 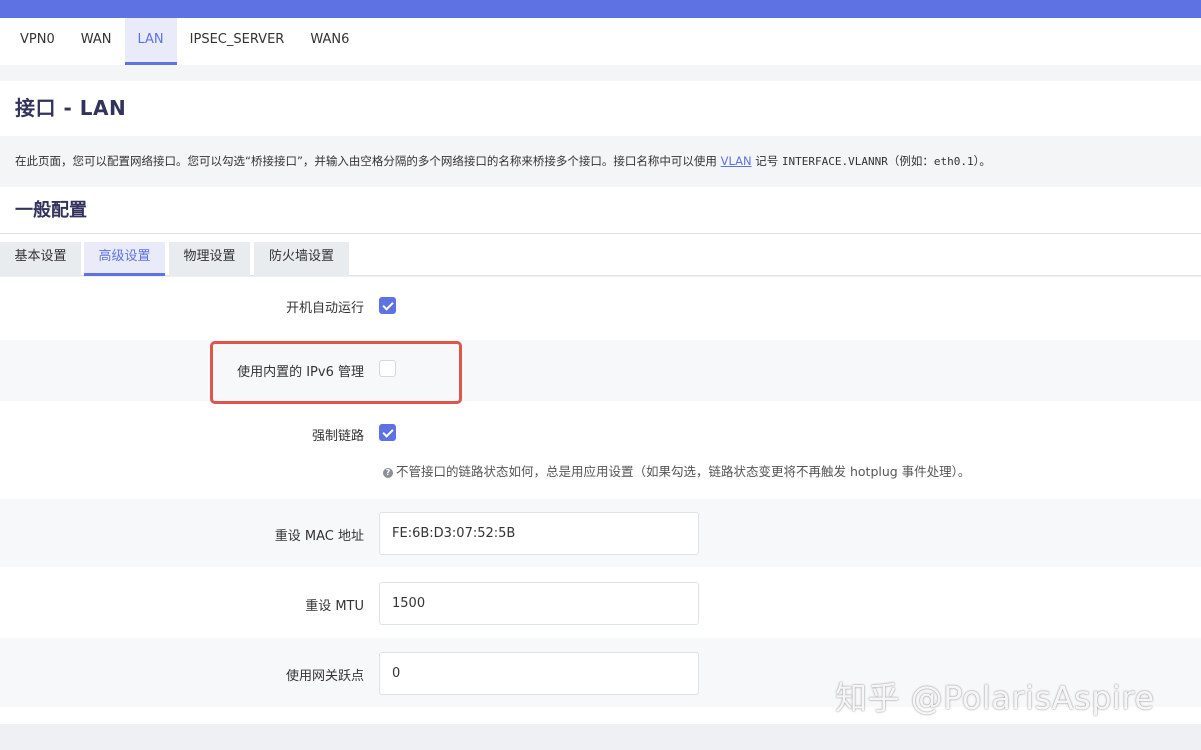 What do you see at coordinates (736, 161) in the screenshot?
I see `vlan-link: VLAN` at bounding box center [736, 161].